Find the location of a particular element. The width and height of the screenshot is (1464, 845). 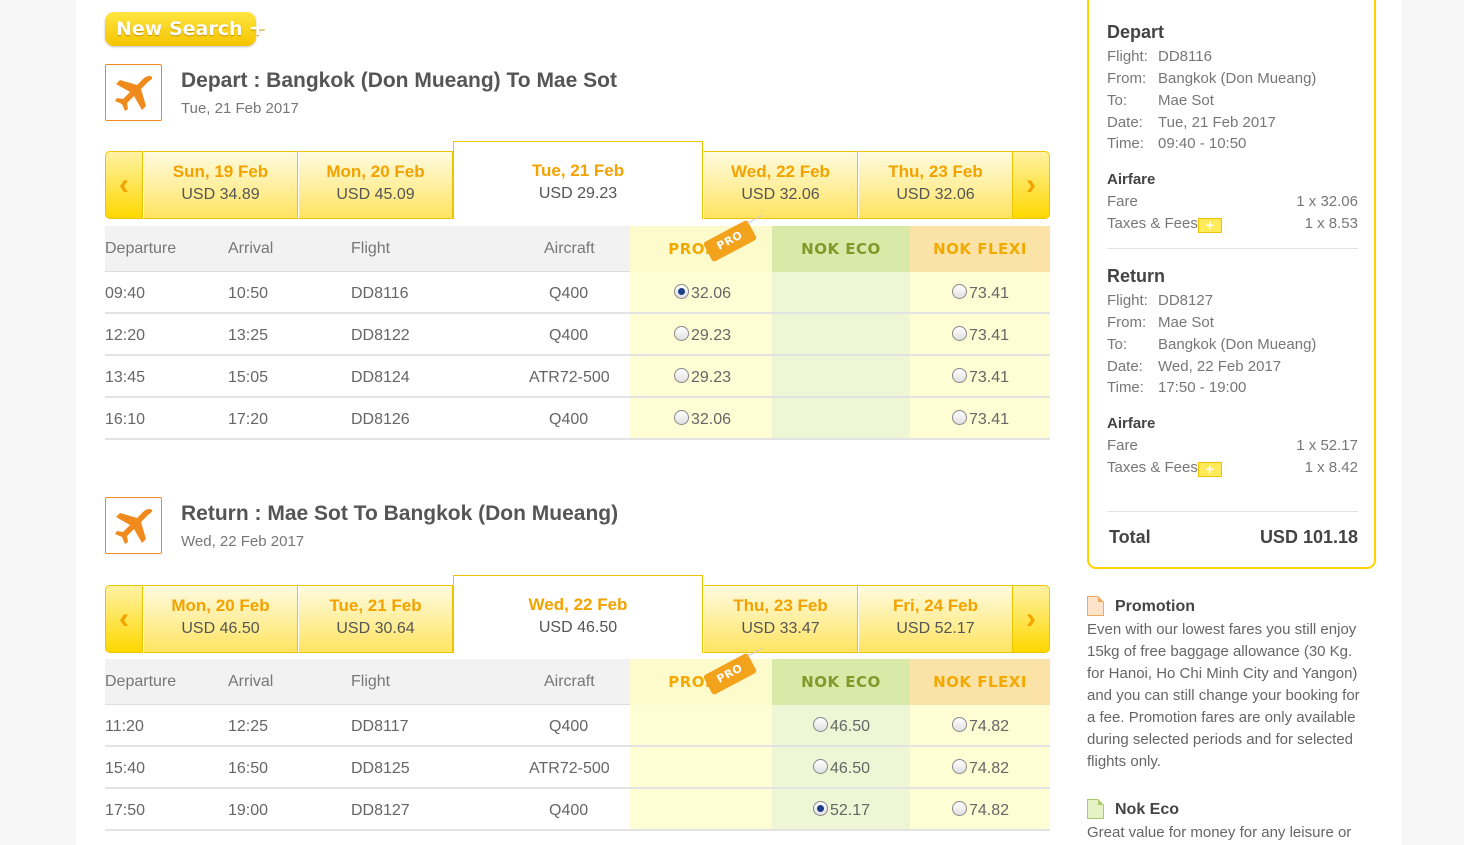

divider is located at coordinates (1232, 511).